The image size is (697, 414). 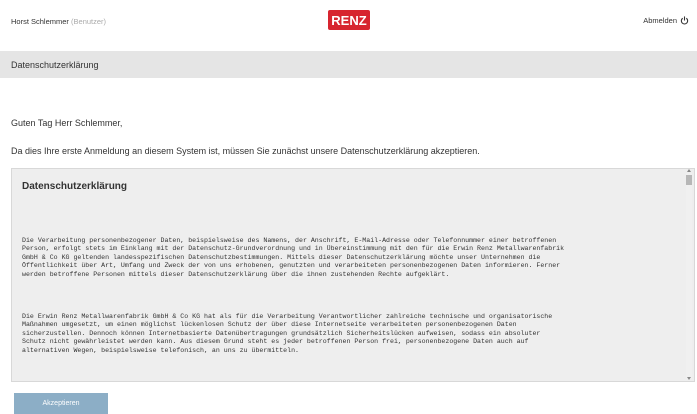 I want to click on user-role: (Benutzer), so click(x=89, y=21).